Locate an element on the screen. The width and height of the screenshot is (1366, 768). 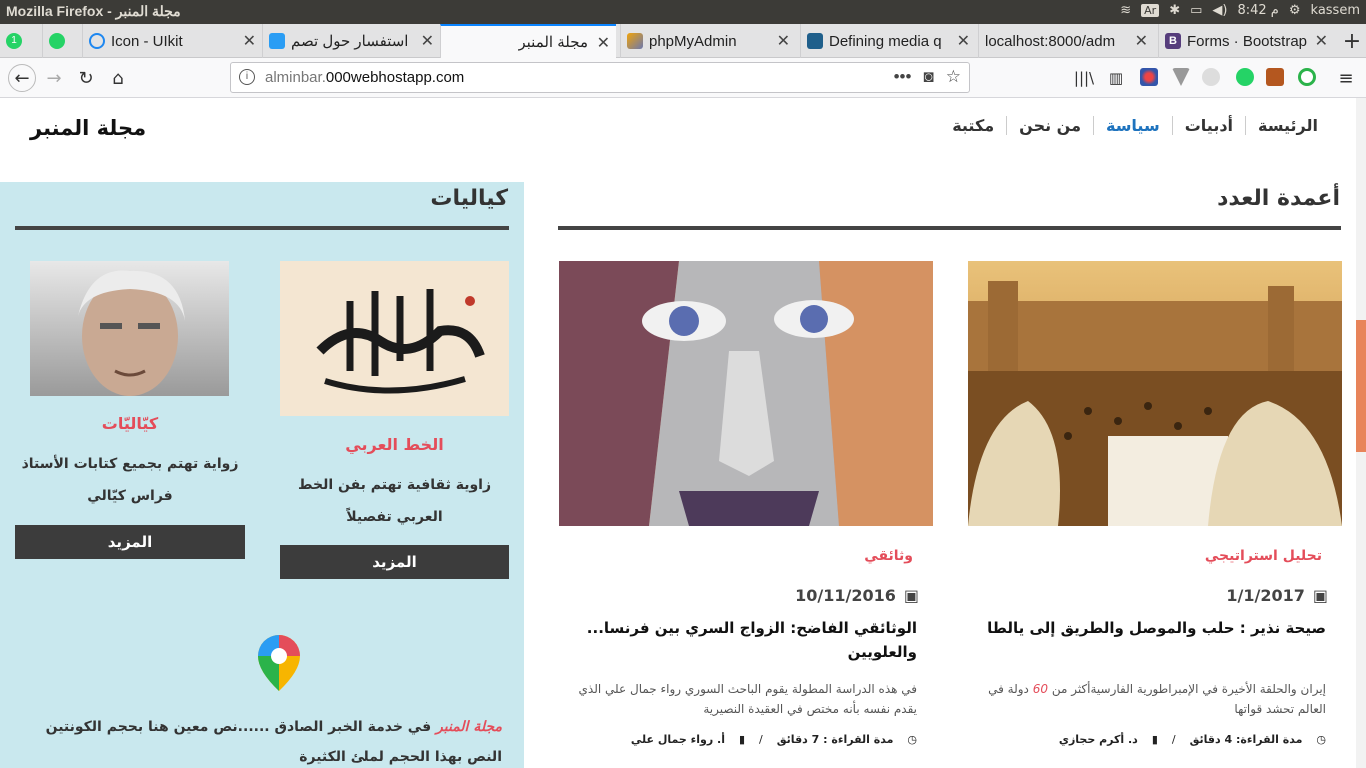
page-scrollbar is located at coordinates (1361, 433).